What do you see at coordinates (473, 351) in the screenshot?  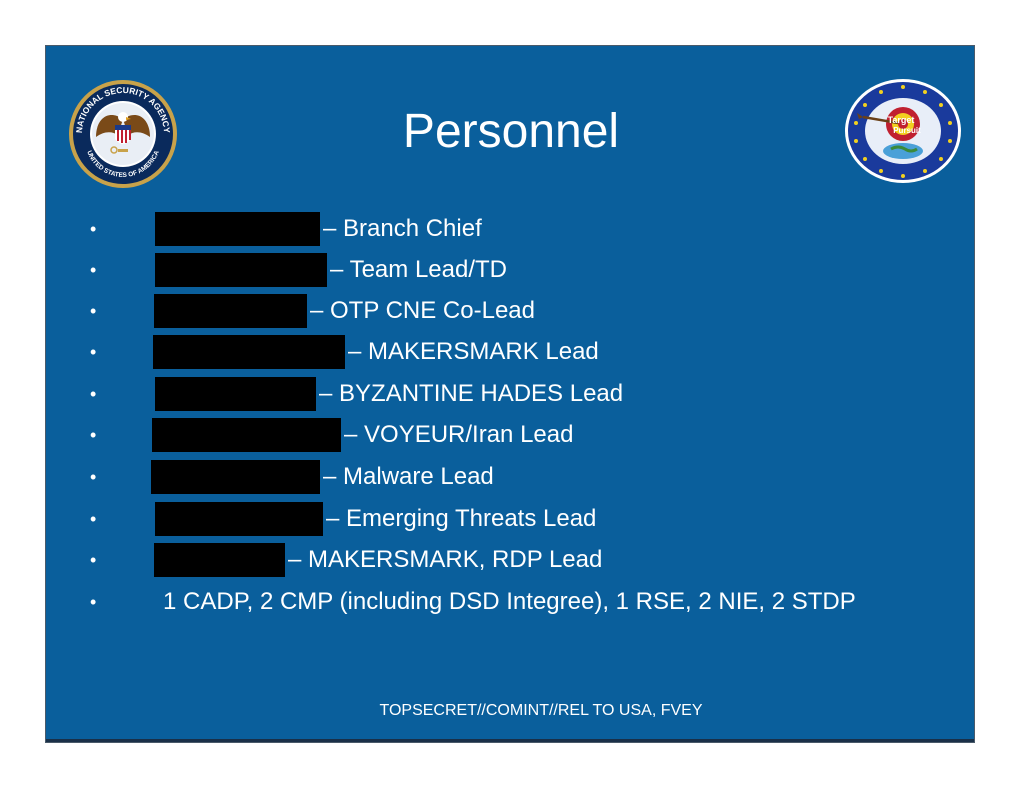 I see `role-text: – MAKERSMARK Lead` at bounding box center [473, 351].